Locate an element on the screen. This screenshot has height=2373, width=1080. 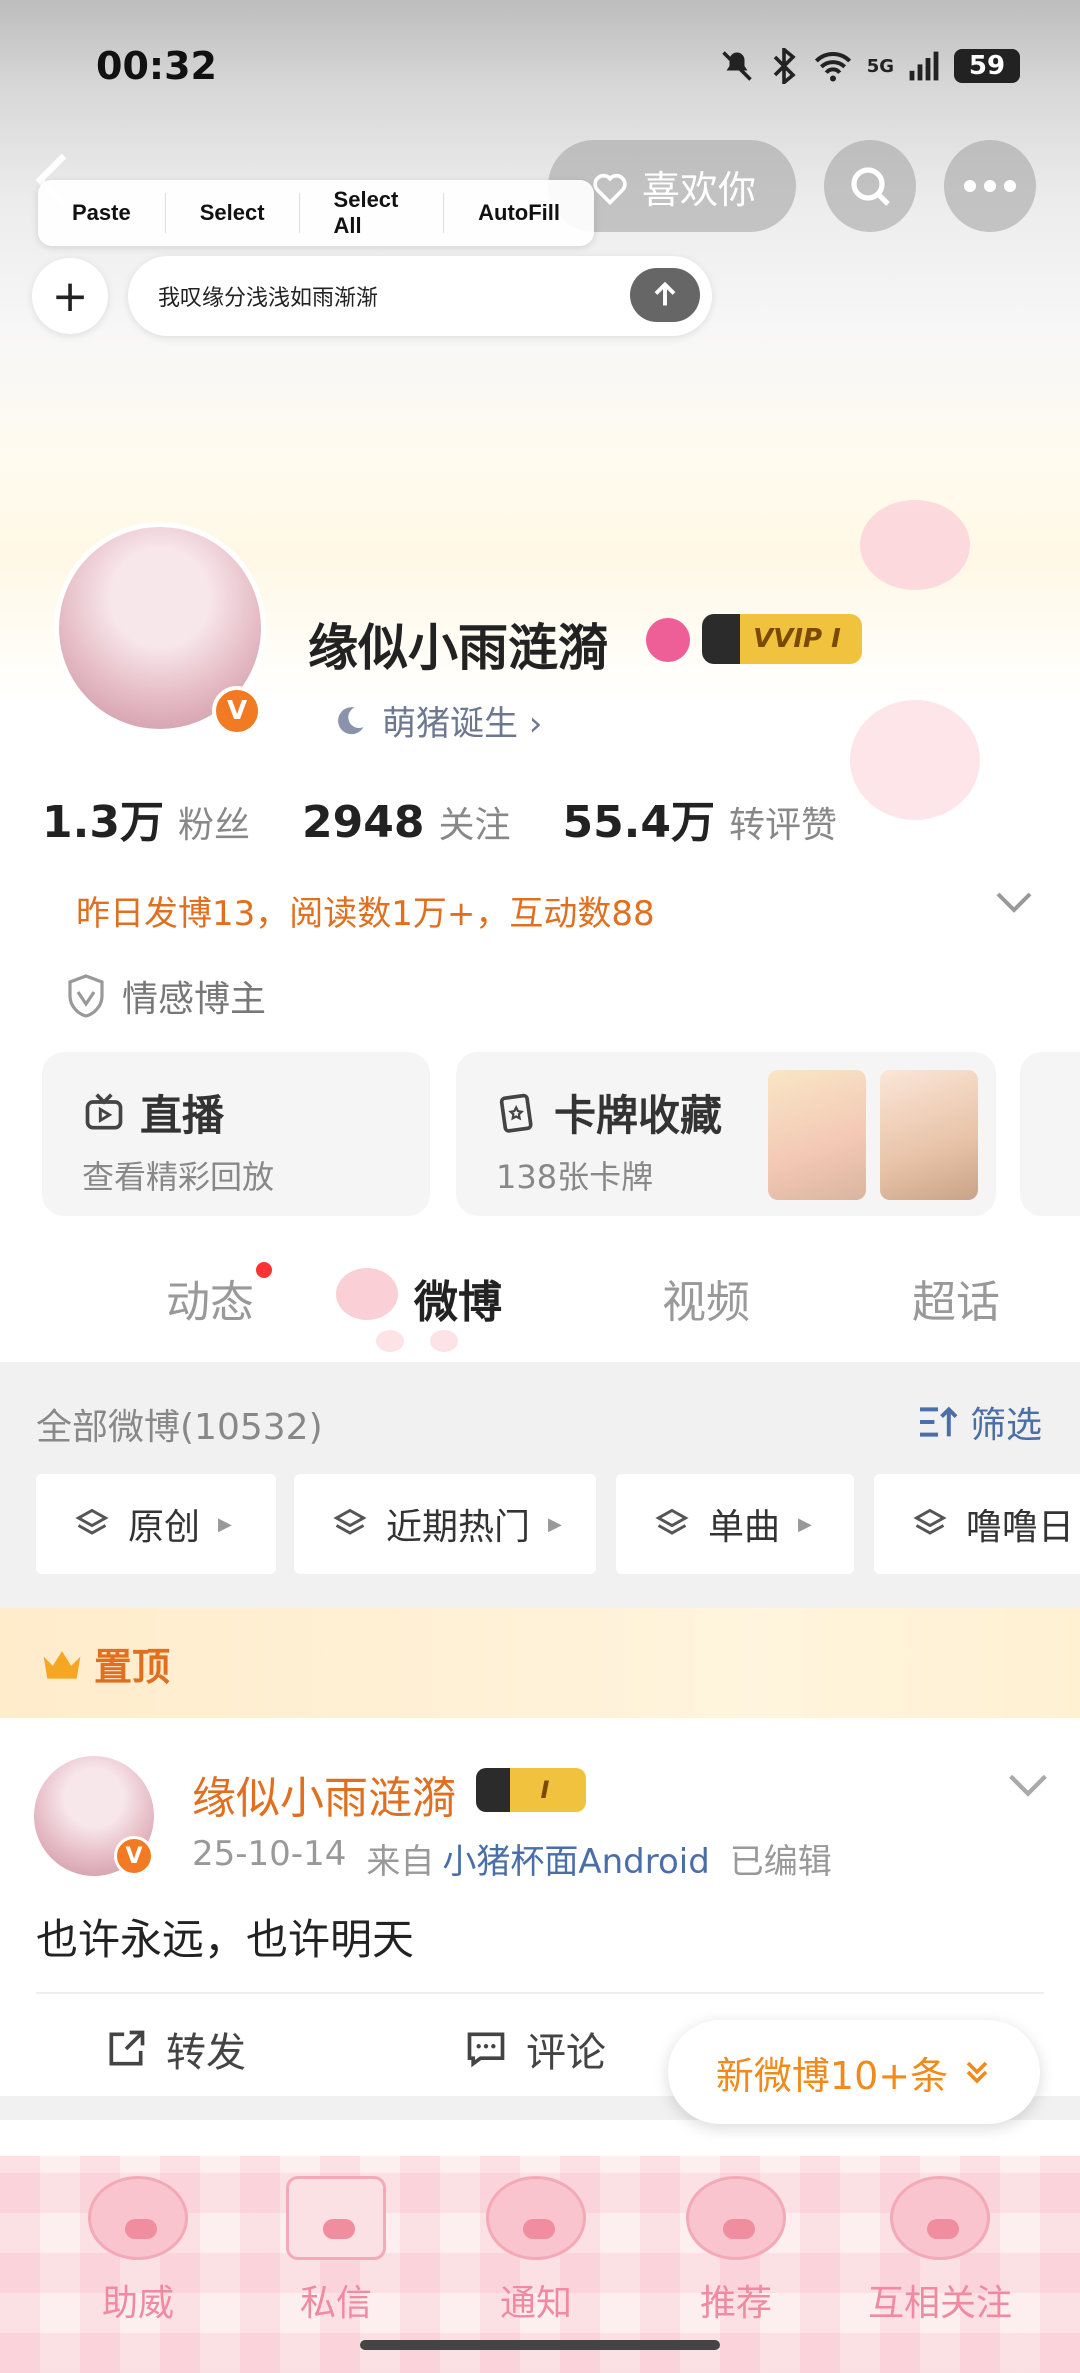
post-text: 也许永远，也许明天 is located at coordinates (225, 1936).